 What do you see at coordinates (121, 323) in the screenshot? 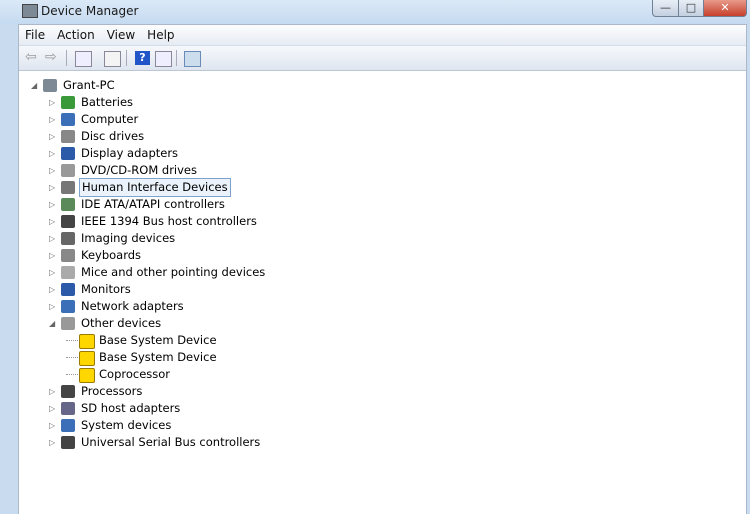
I see `tree-item-label: Other devices` at bounding box center [121, 323].